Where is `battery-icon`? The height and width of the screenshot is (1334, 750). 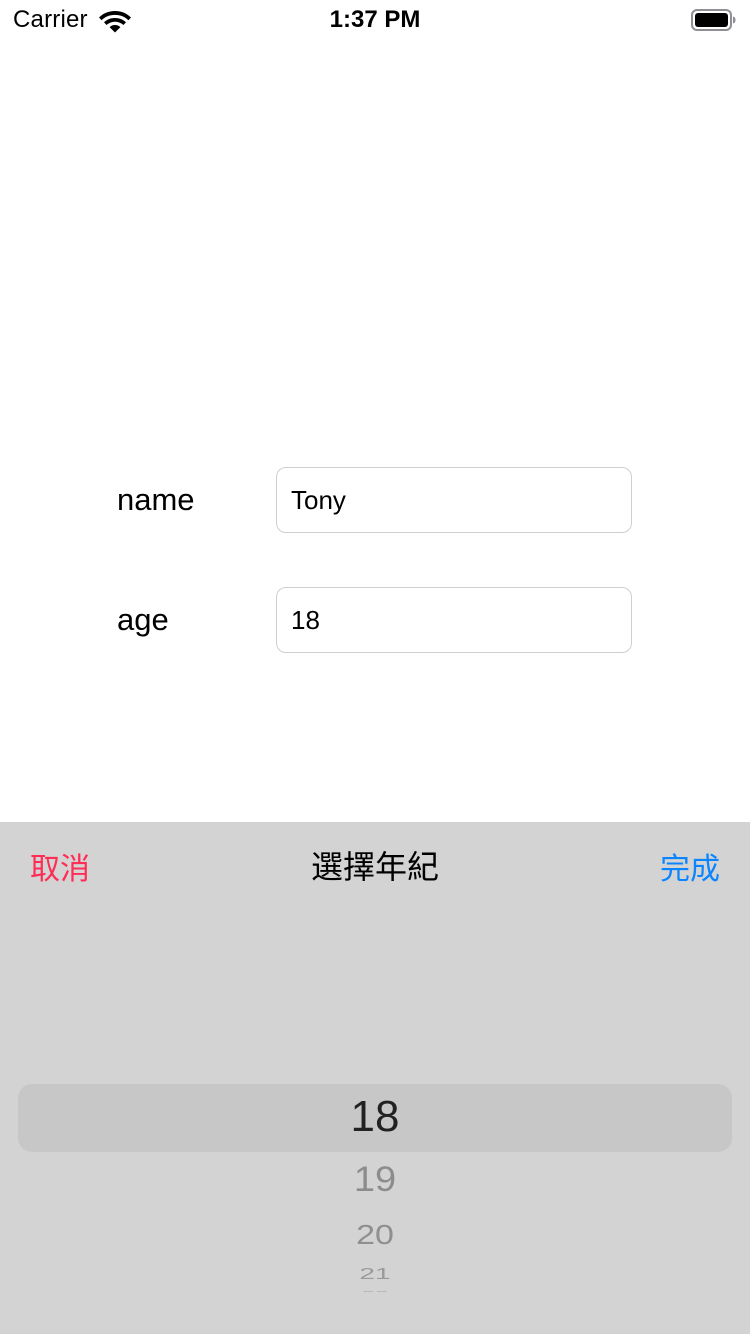
battery-icon is located at coordinates (713, 20).